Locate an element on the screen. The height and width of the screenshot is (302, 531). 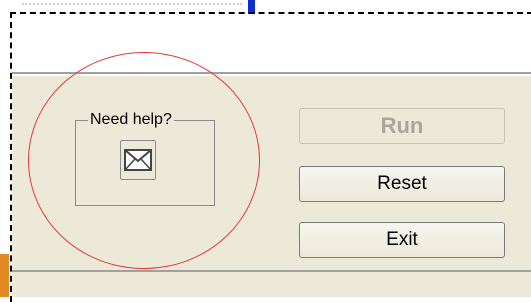
reset-button: Reset is located at coordinates (402, 184).